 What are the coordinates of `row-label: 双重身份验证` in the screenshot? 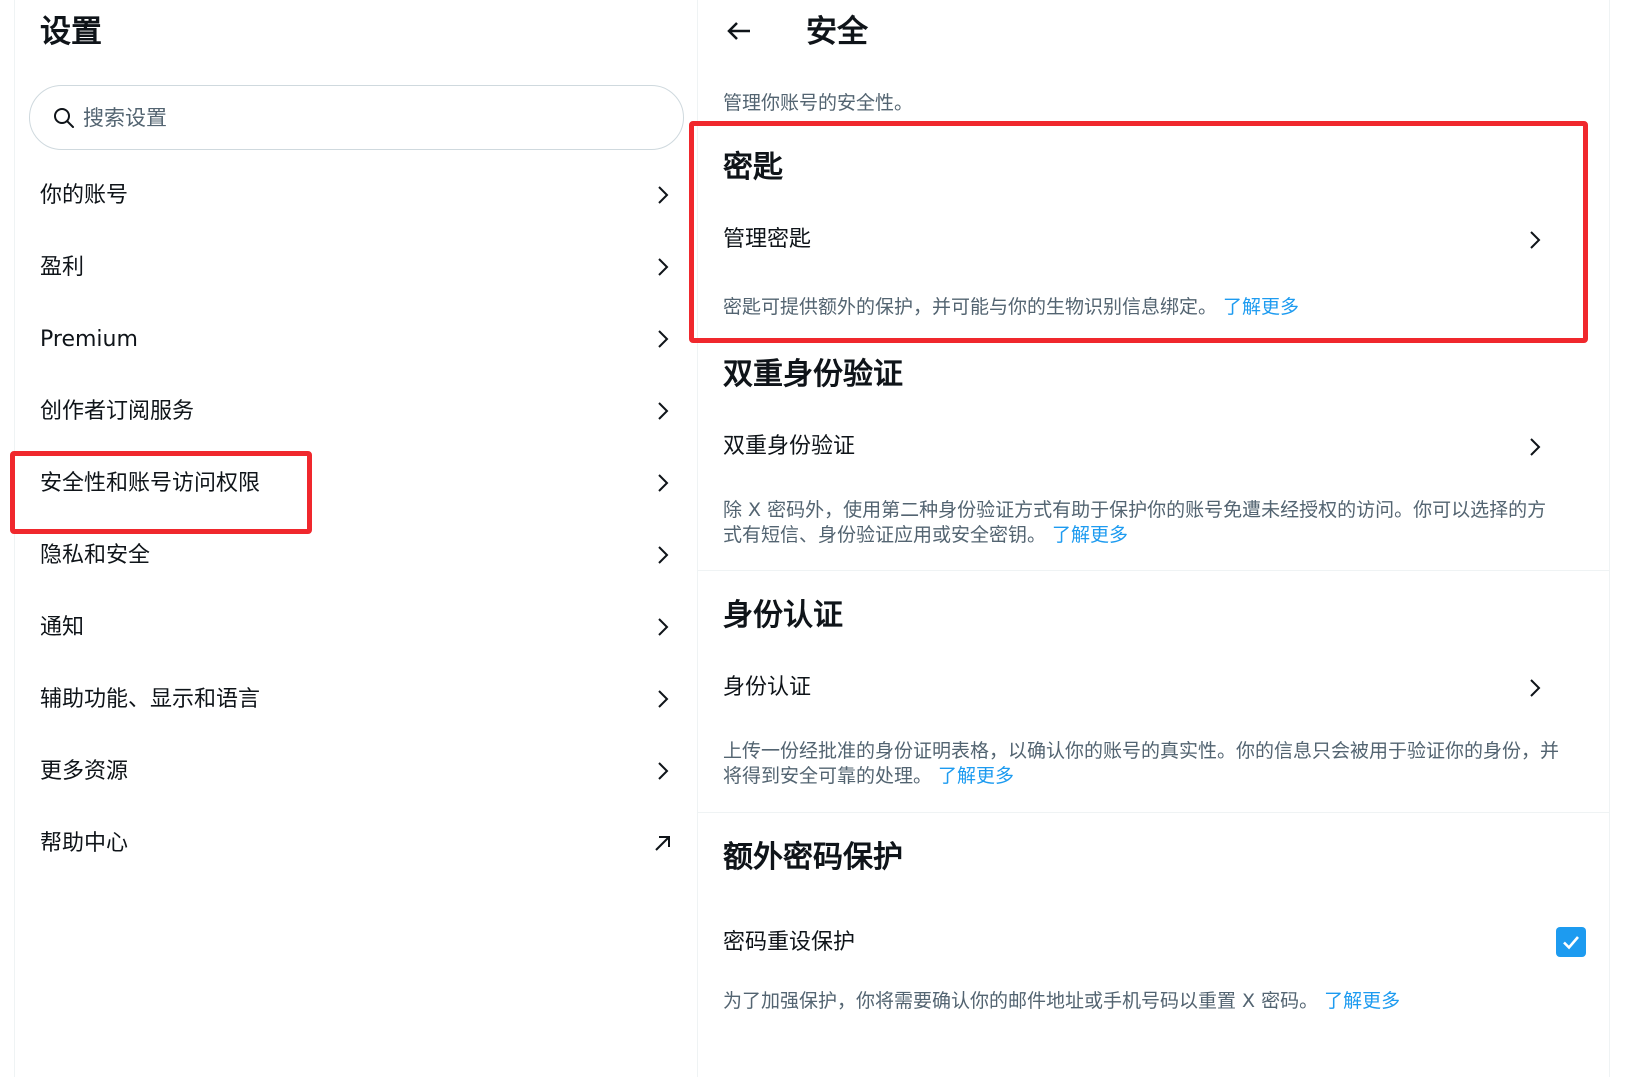 It's located at (789, 446).